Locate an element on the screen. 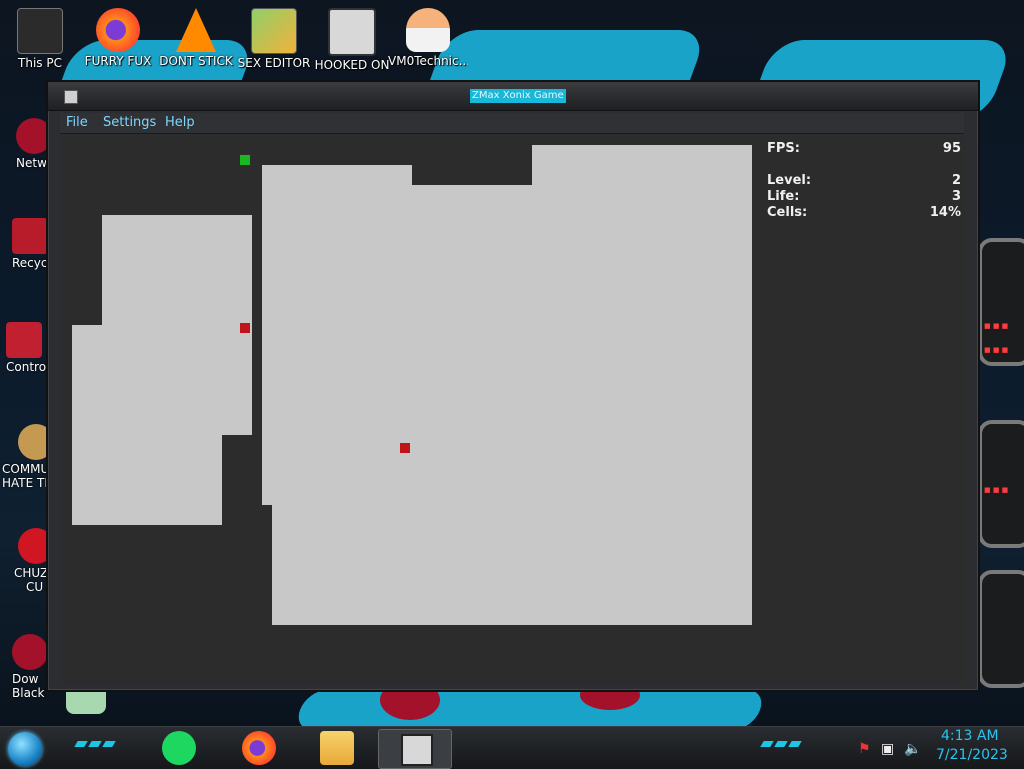 The height and width of the screenshot is (769, 1024). desktop-icon-hooked-on: HOOKED ON is located at coordinates (352, 40).